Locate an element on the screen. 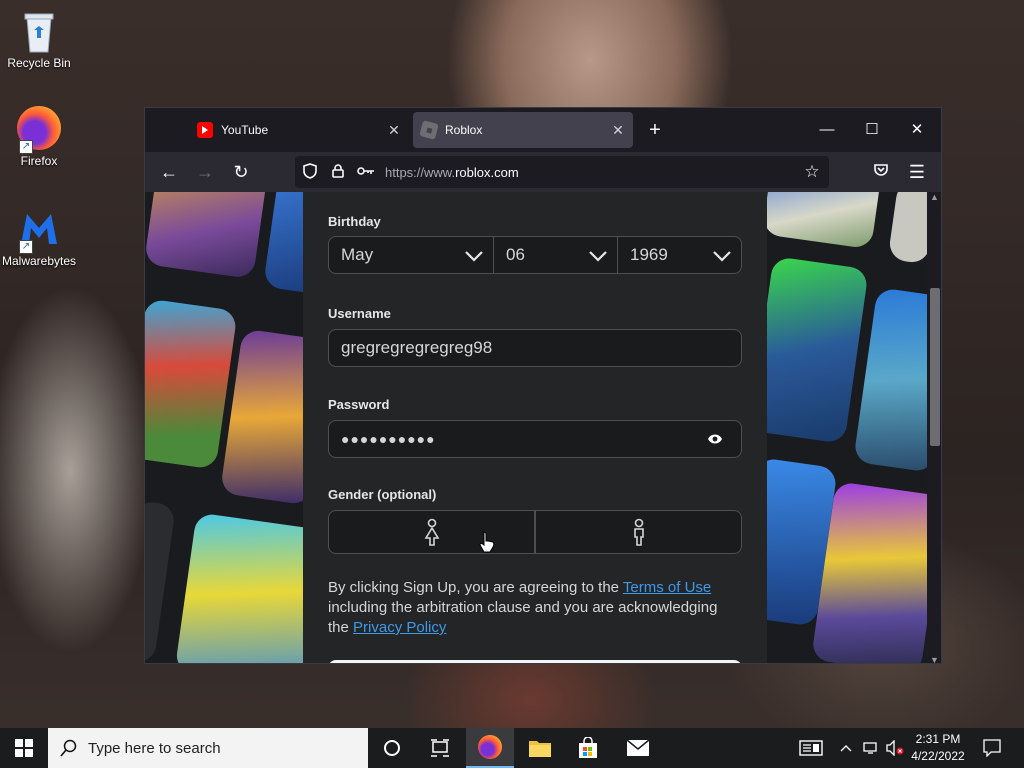 The height and width of the screenshot is (768, 1024). username-input: gregregregregreg98 is located at coordinates (535, 348).